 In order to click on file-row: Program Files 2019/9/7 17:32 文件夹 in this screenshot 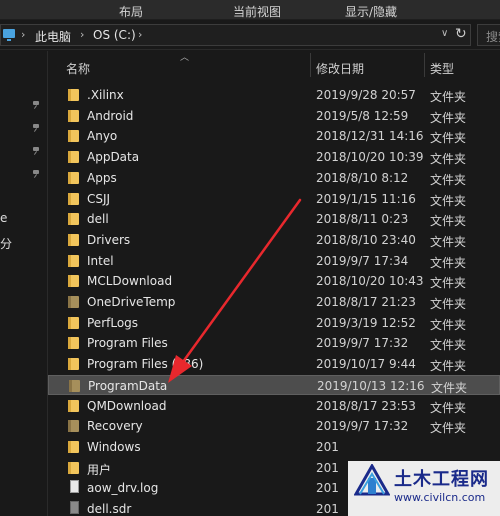, I will do `click(274, 343)`.